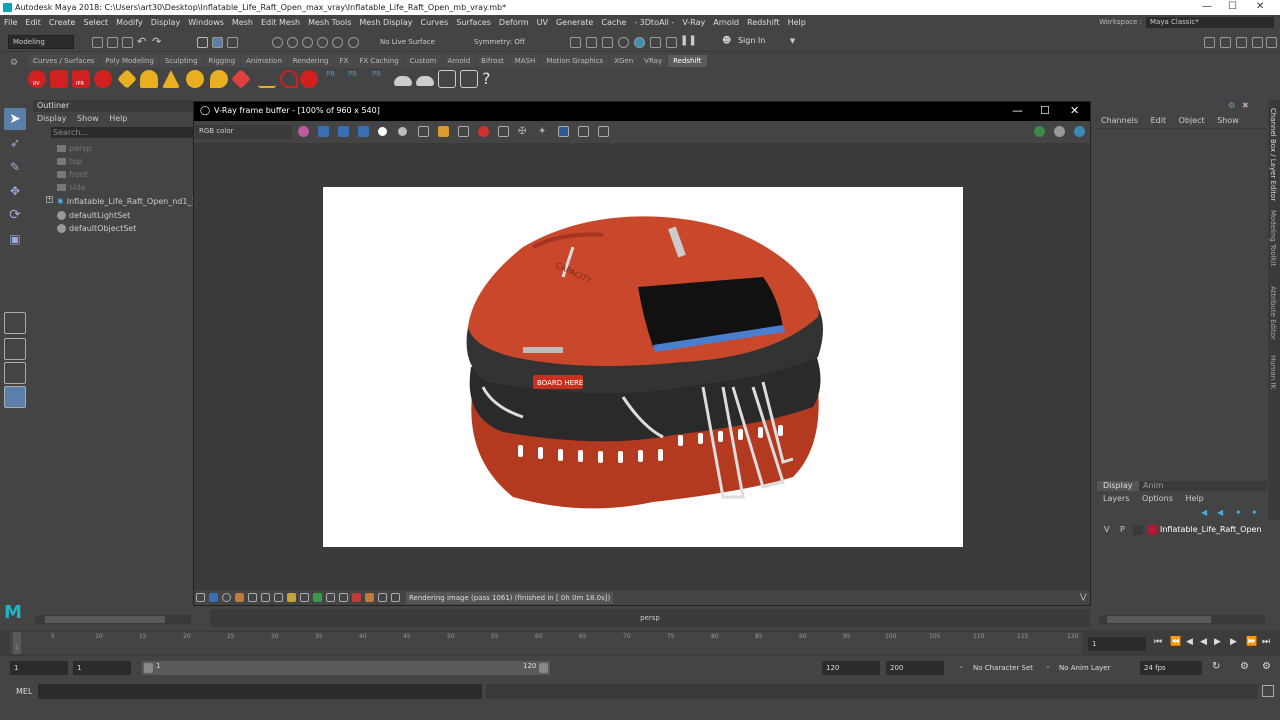  Describe the element at coordinates (202, 42) in the screenshot. I see `select-hierarchy-icon` at that location.